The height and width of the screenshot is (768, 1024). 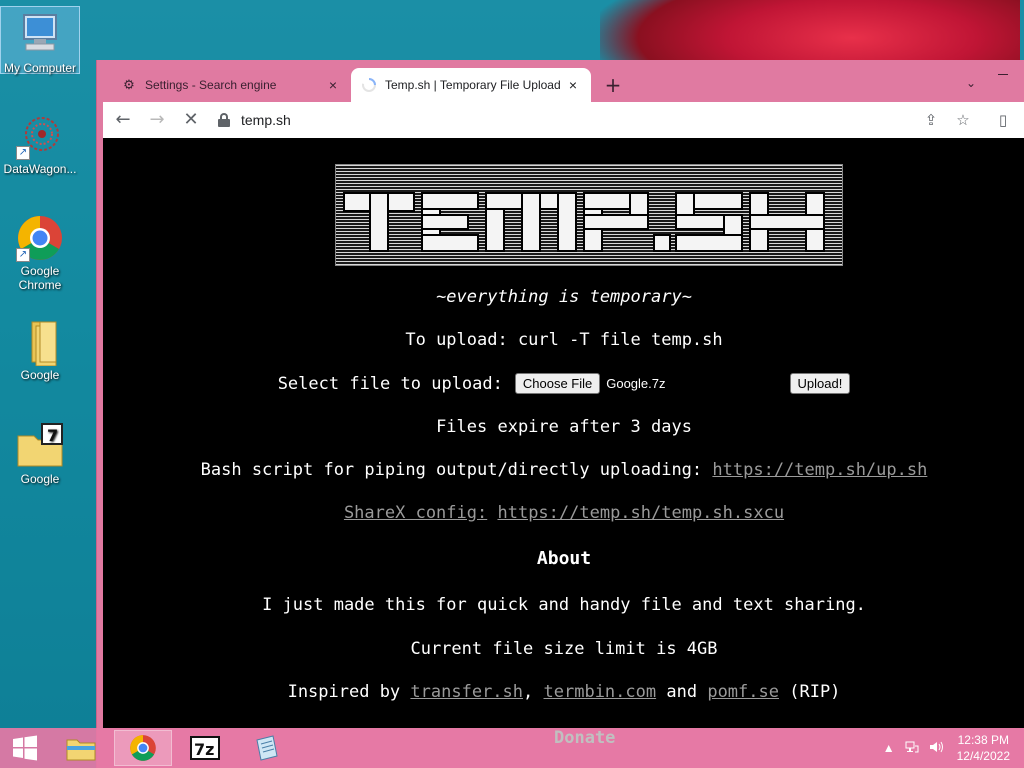 What do you see at coordinates (589, 215) in the screenshot?
I see `temp-sh-logo` at bounding box center [589, 215].